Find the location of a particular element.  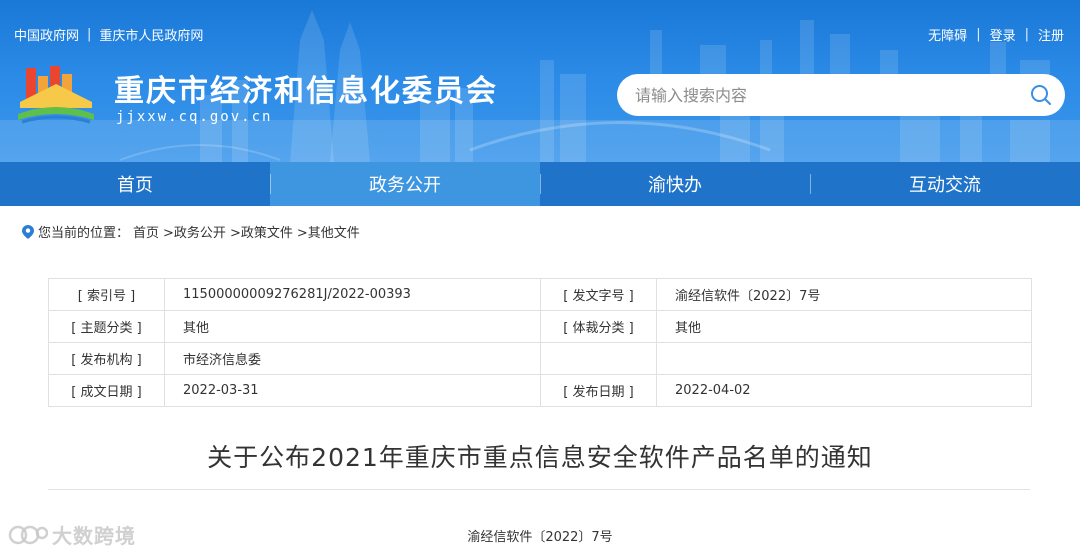

breadcrumb-prefix: 您当前的位置： is located at coordinates (84, 233).